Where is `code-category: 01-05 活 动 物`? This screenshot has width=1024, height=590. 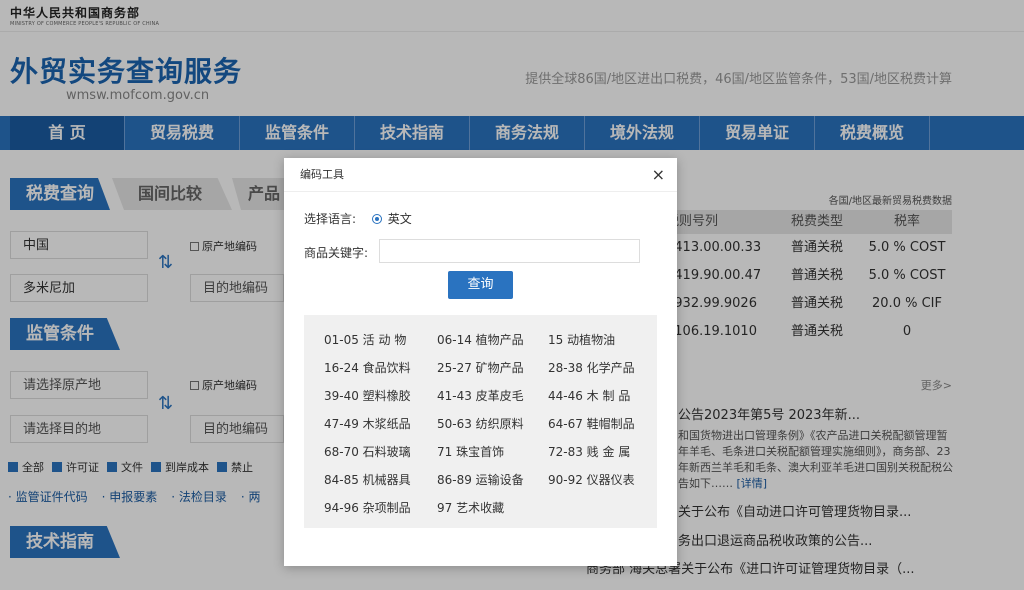
code-category: 01-05 活 动 物 is located at coordinates (365, 339).